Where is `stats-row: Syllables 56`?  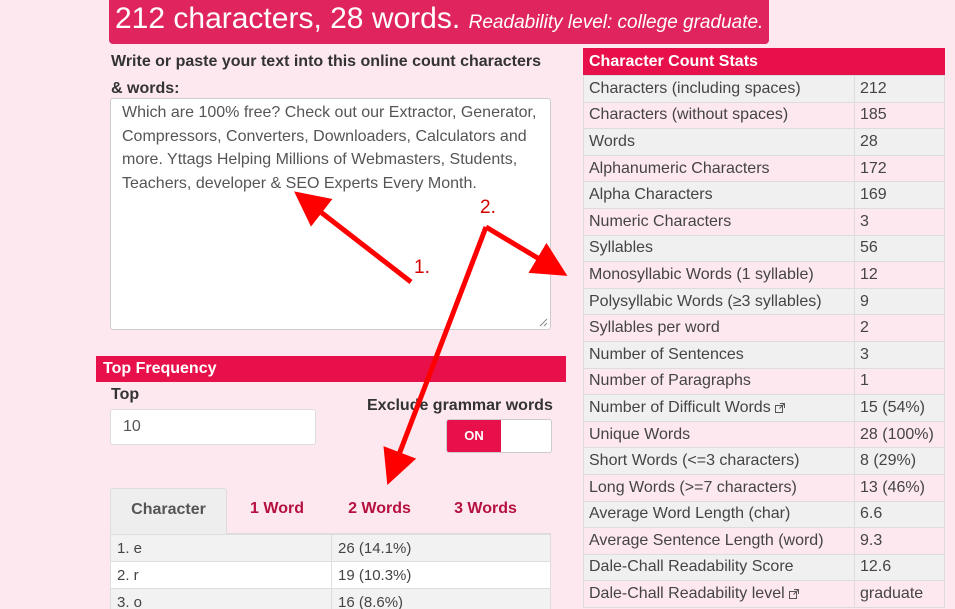 stats-row: Syllables 56 is located at coordinates (764, 248).